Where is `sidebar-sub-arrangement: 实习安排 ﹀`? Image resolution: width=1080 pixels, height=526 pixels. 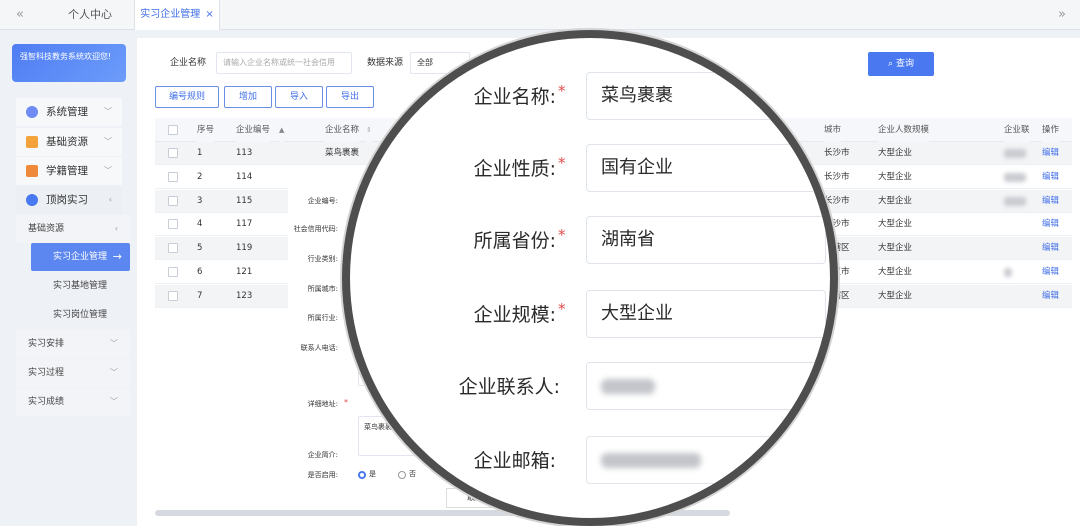 sidebar-sub-arrangement: 实习安排 ﹀ is located at coordinates (73, 344).